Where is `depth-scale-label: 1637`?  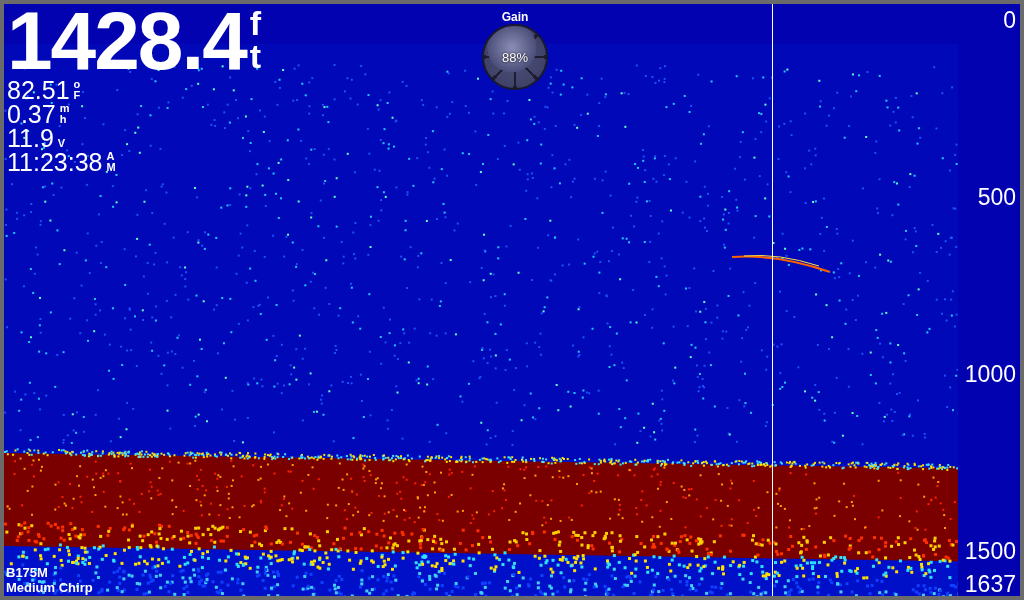
depth-scale-label: 1637 is located at coordinates (990, 584).